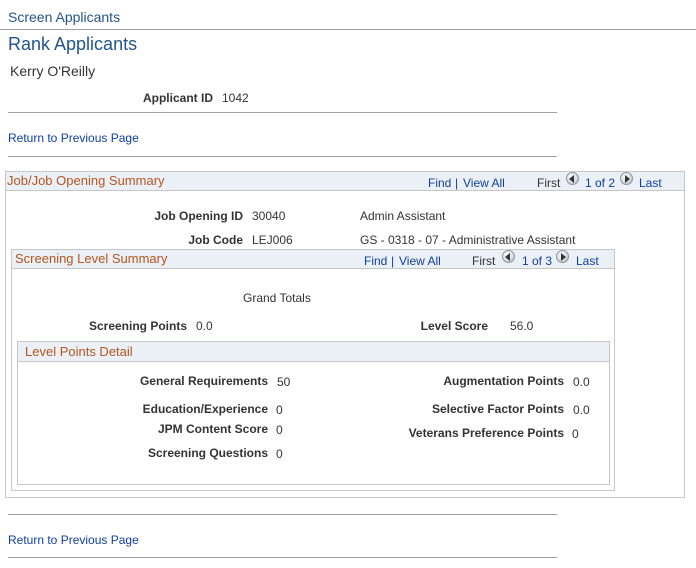 Image resolution: width=696 pixels, height=568 pixels. What do you see at coordinates (279, 430) in the screenshot?
I see `jpm-content-score-value: 0` at bounding box center [279, 430].